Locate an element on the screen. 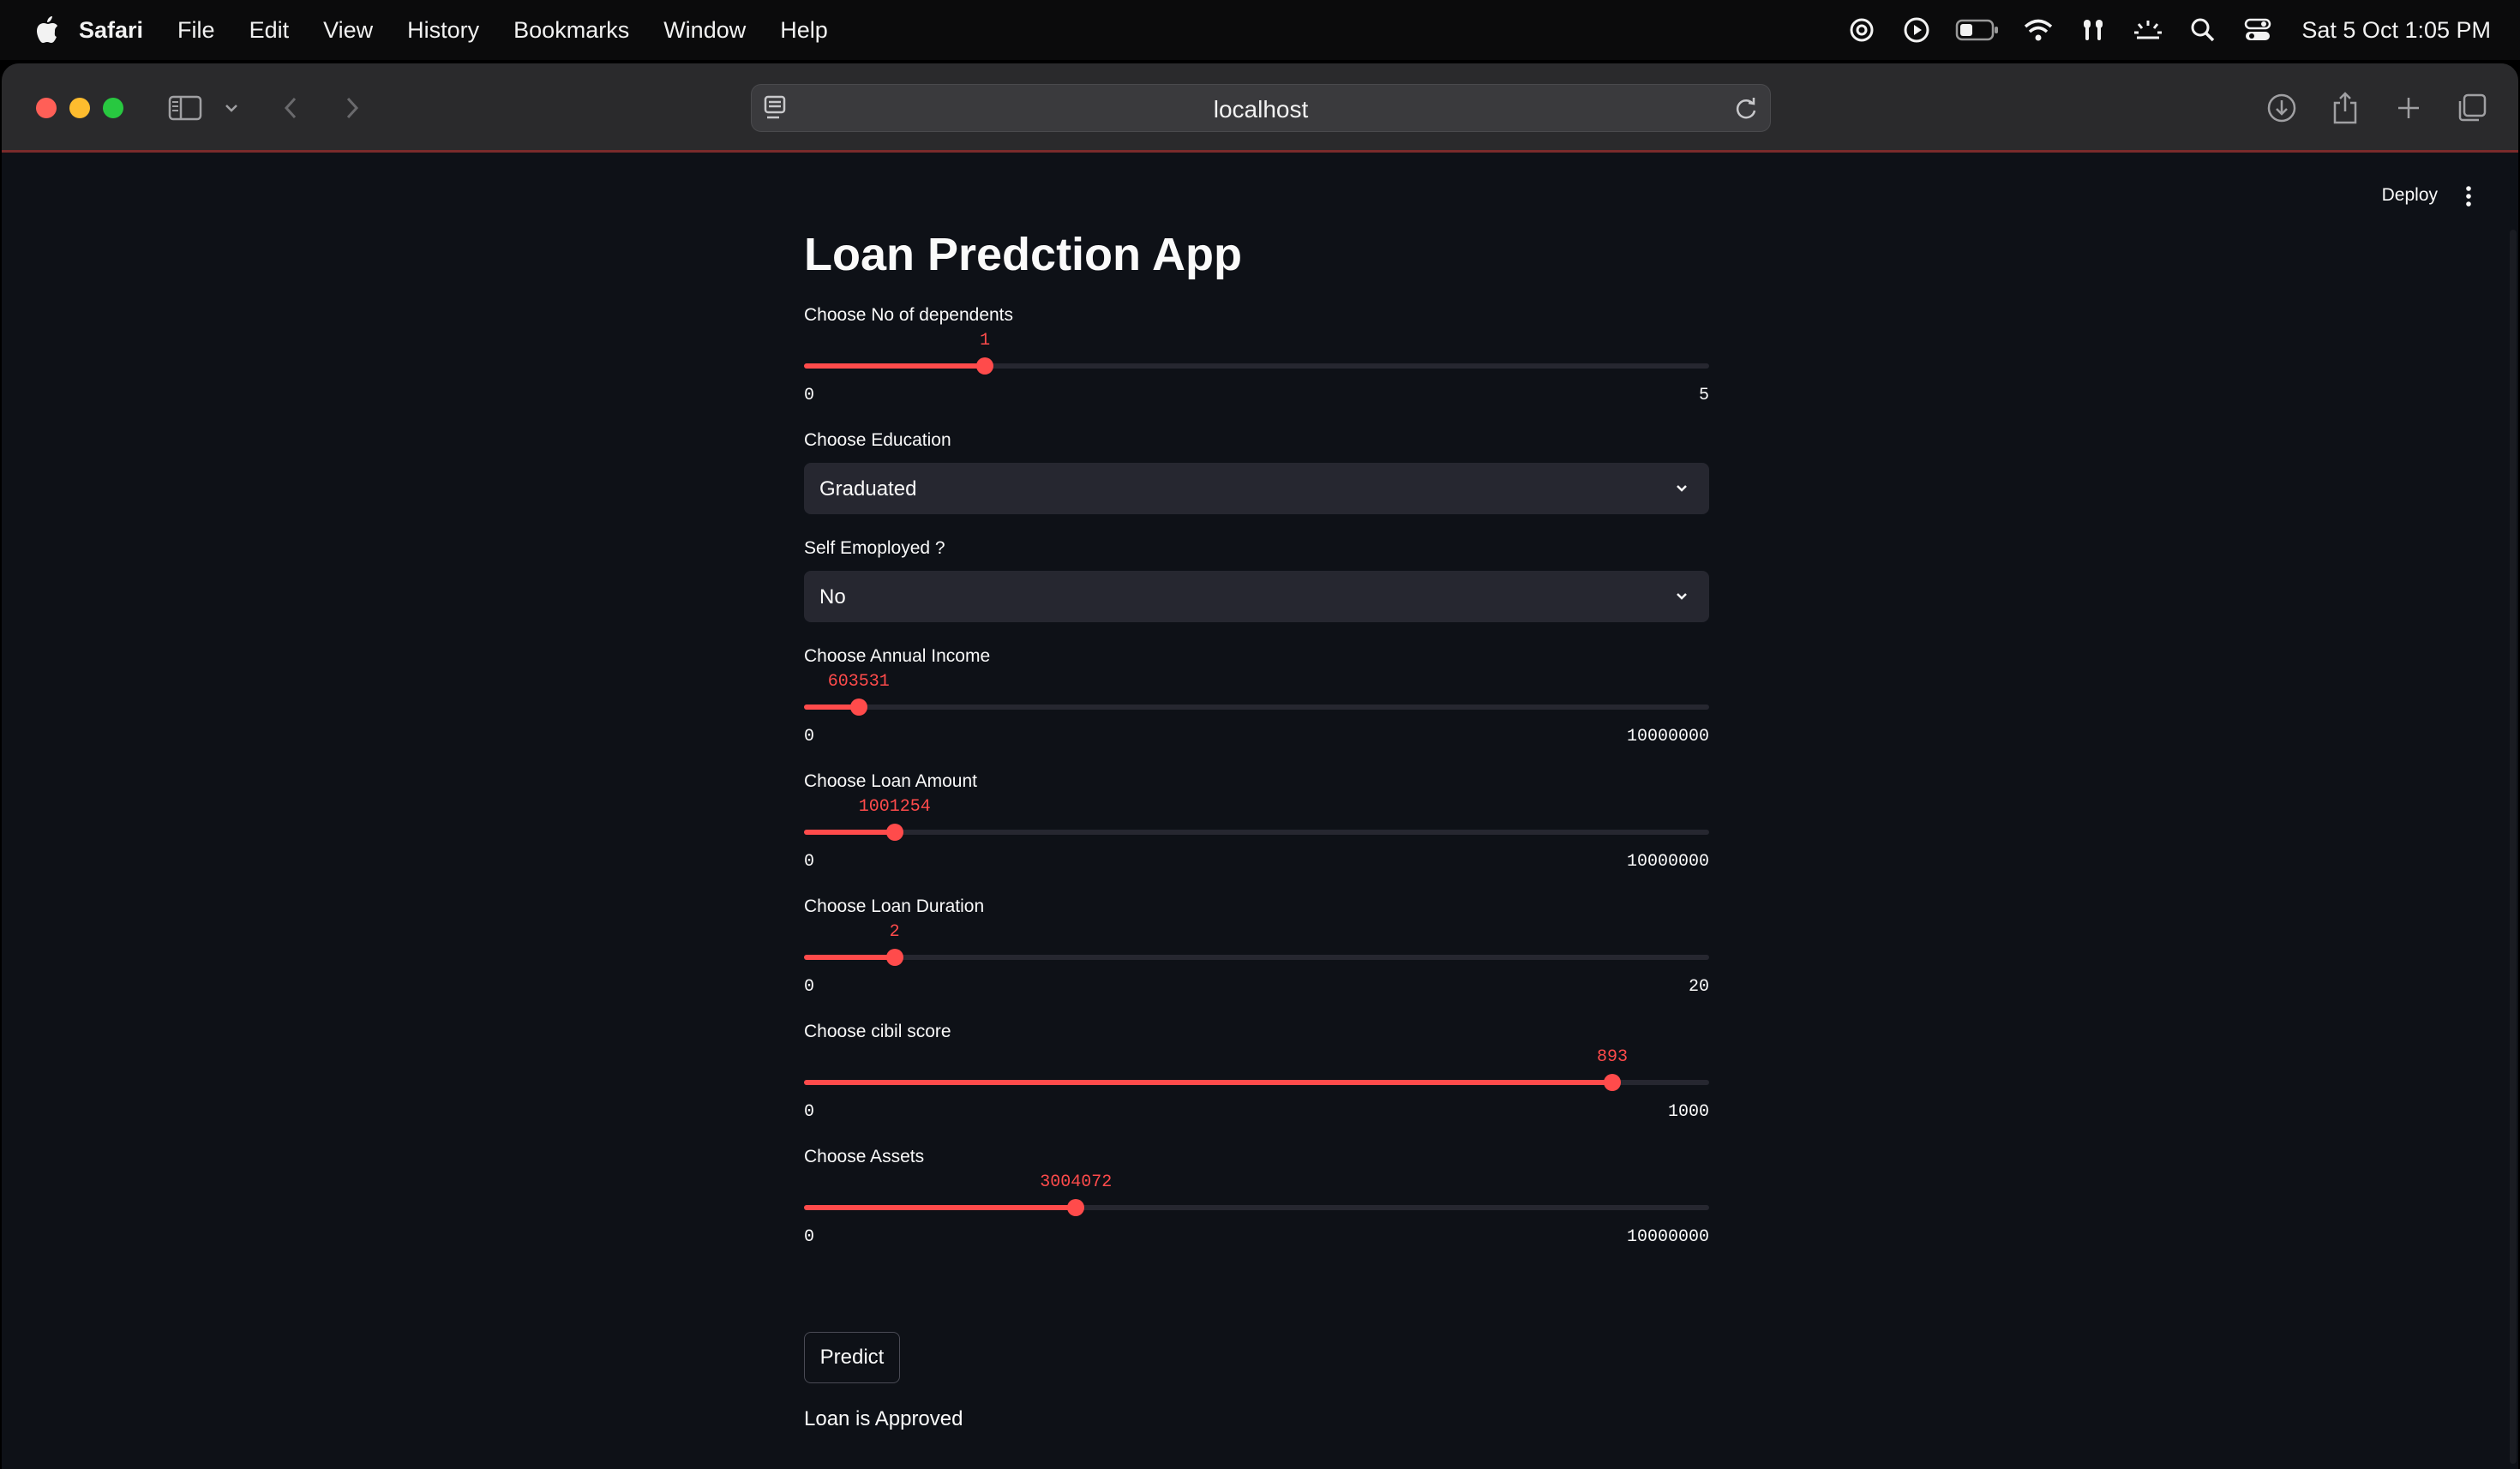 The height and width of the screenshot is (1469, 2520). slider-value: 603531 is located at coordinates (858, 682).